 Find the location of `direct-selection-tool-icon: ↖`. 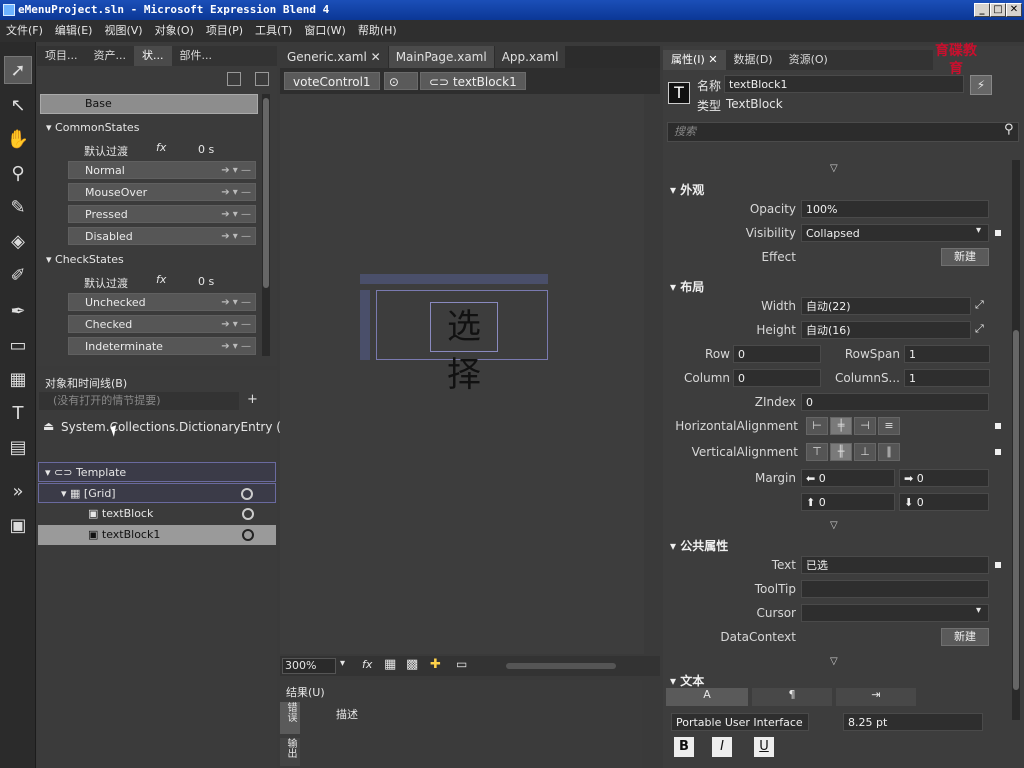

direct-selection-tool-icon: ↖ is located at coordinates (18, 106).